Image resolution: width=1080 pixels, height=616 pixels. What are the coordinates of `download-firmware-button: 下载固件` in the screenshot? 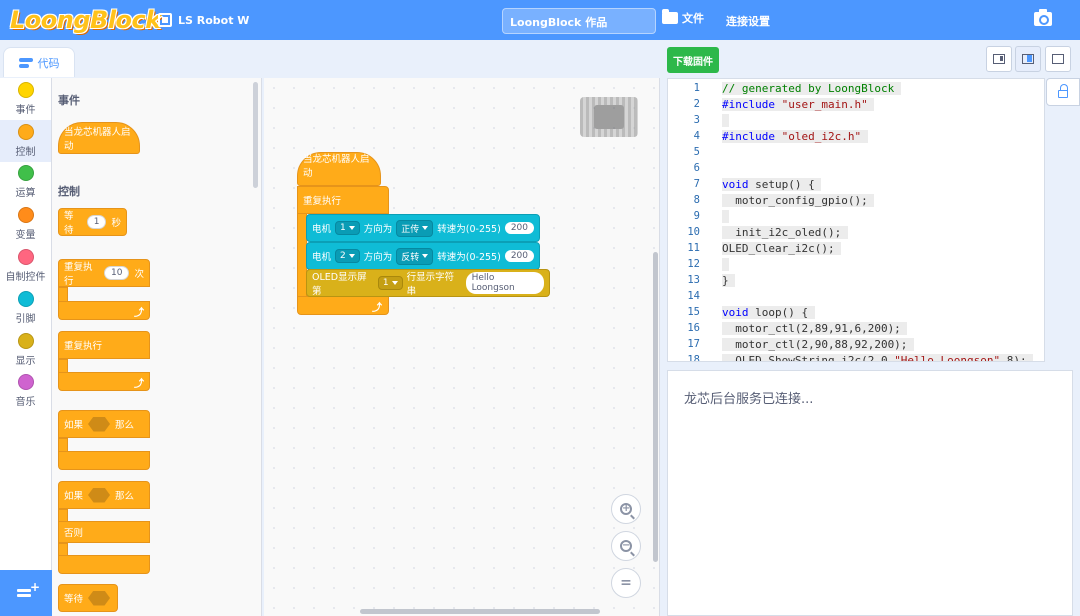 It's located at (693, 60).